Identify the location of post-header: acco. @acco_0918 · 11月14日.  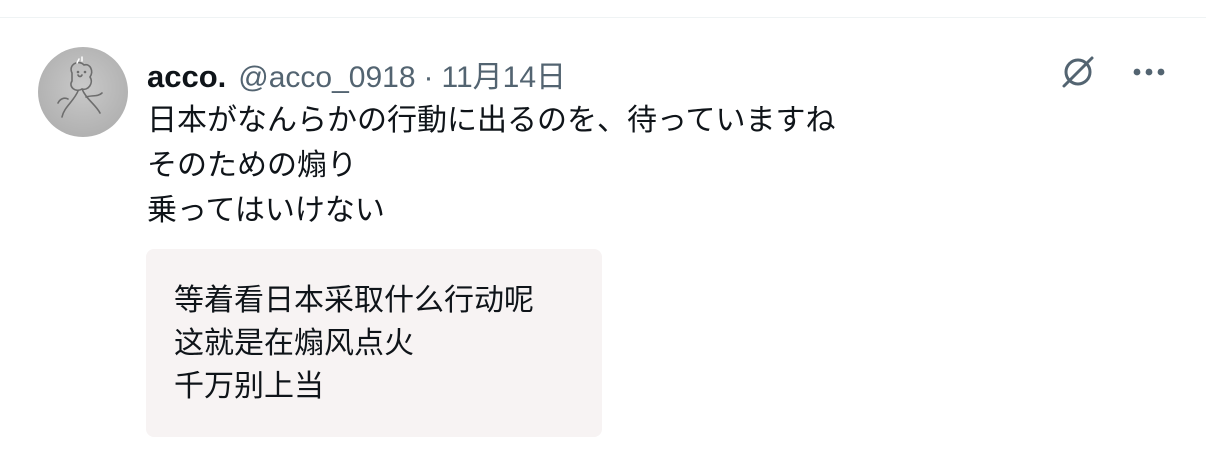
(356, 73).